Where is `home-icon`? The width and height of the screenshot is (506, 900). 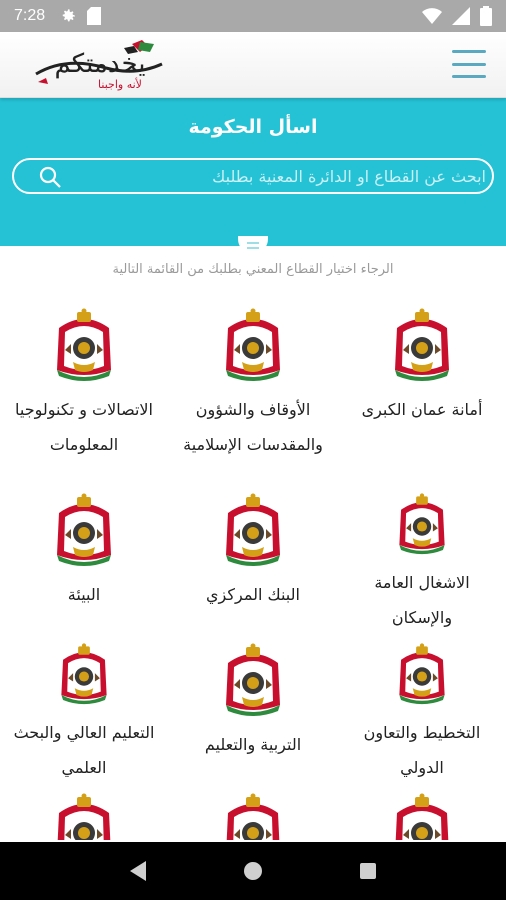
home-icon is located at coordinates (253, 871).